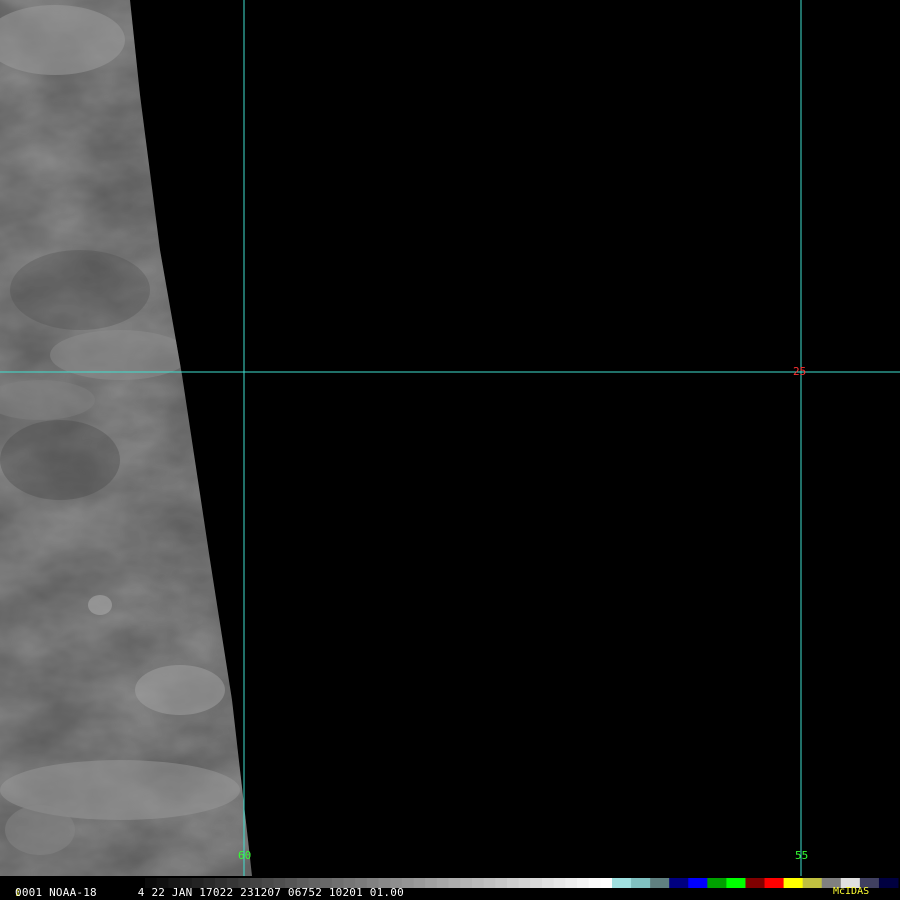 This screenshot has width=900, height=900. Describe the element at coordinates (851, 891) in the screenshot. I see `product-label: McIDAS` at that location.